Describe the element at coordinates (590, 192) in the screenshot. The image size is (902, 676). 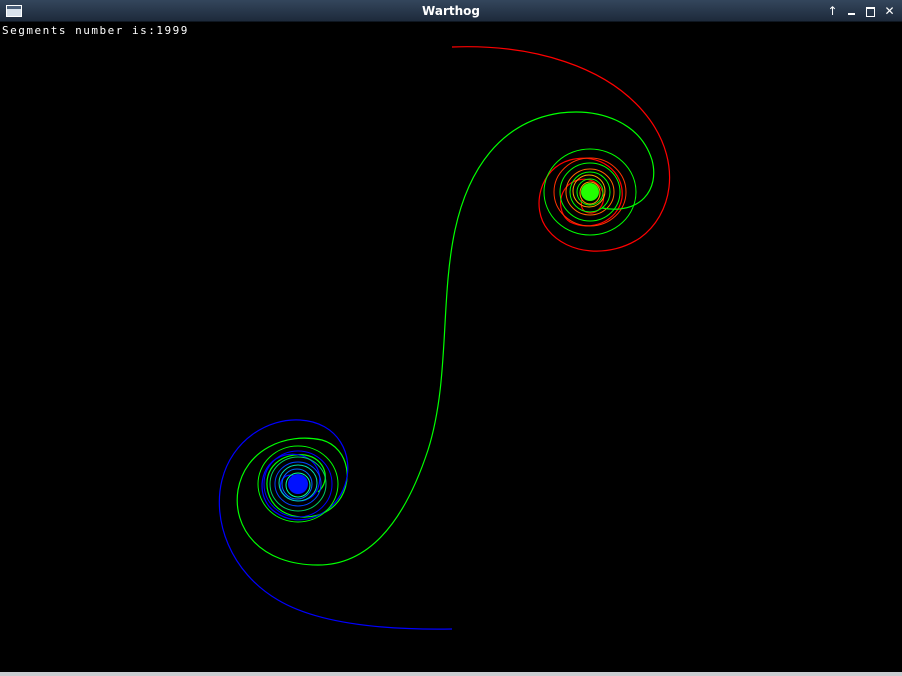
I see `upper-vortex-core` at that location.